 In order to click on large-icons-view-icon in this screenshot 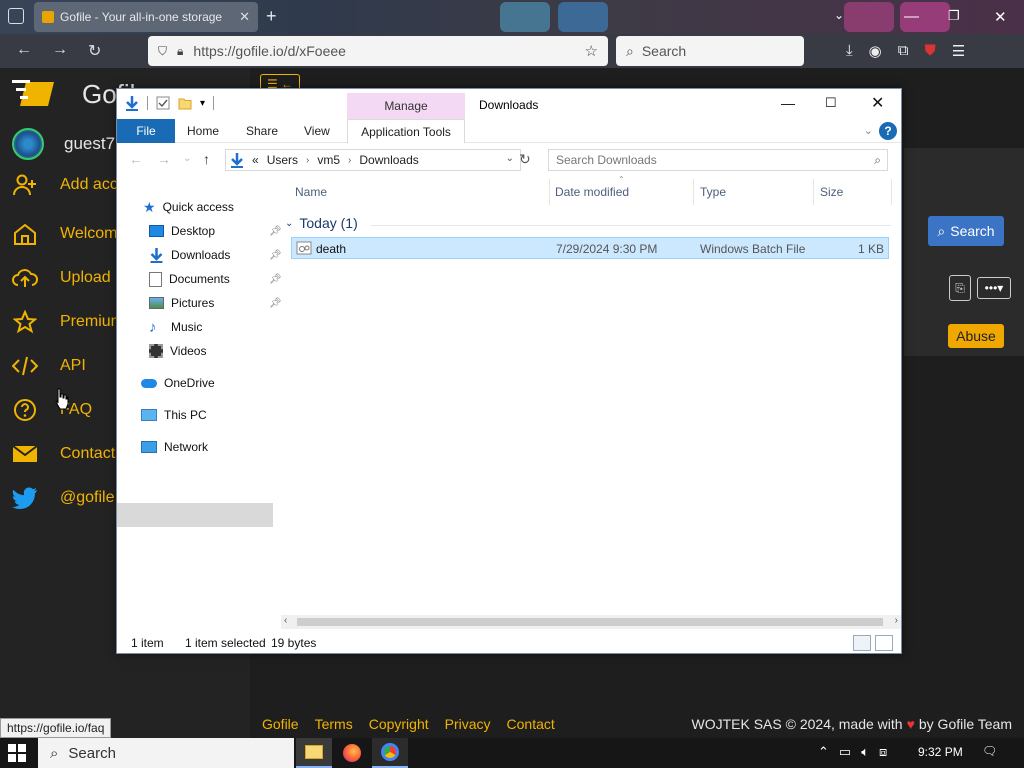, I will do `click(884, 643)`.